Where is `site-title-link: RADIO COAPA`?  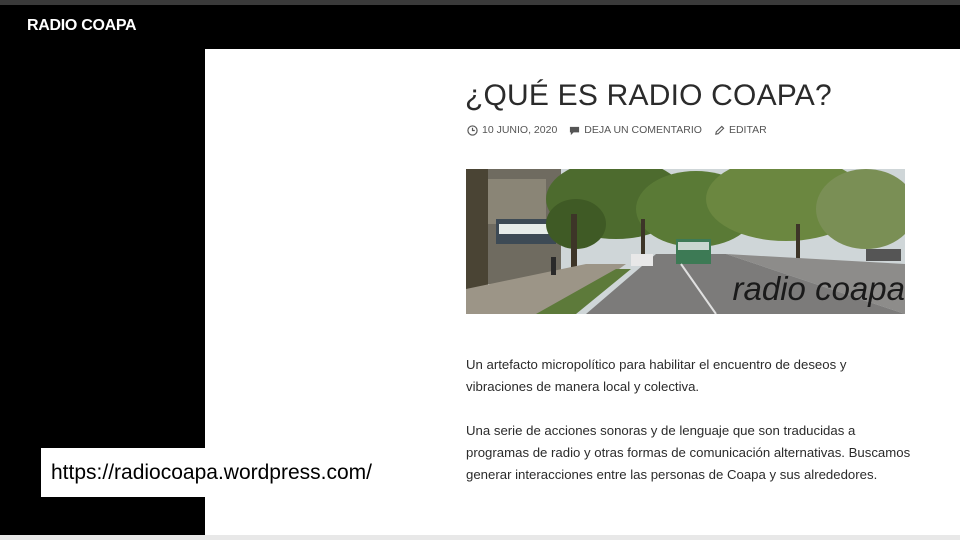 site-title-link: RADIO COAPA is located at coordinates (82, 26).